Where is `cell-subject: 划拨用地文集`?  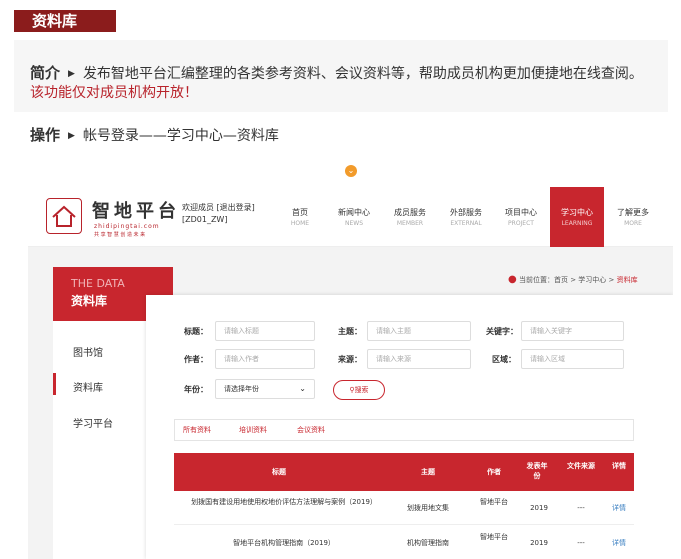
cell-subject: 划拨用地文集 is located at coordinates (428, 508).